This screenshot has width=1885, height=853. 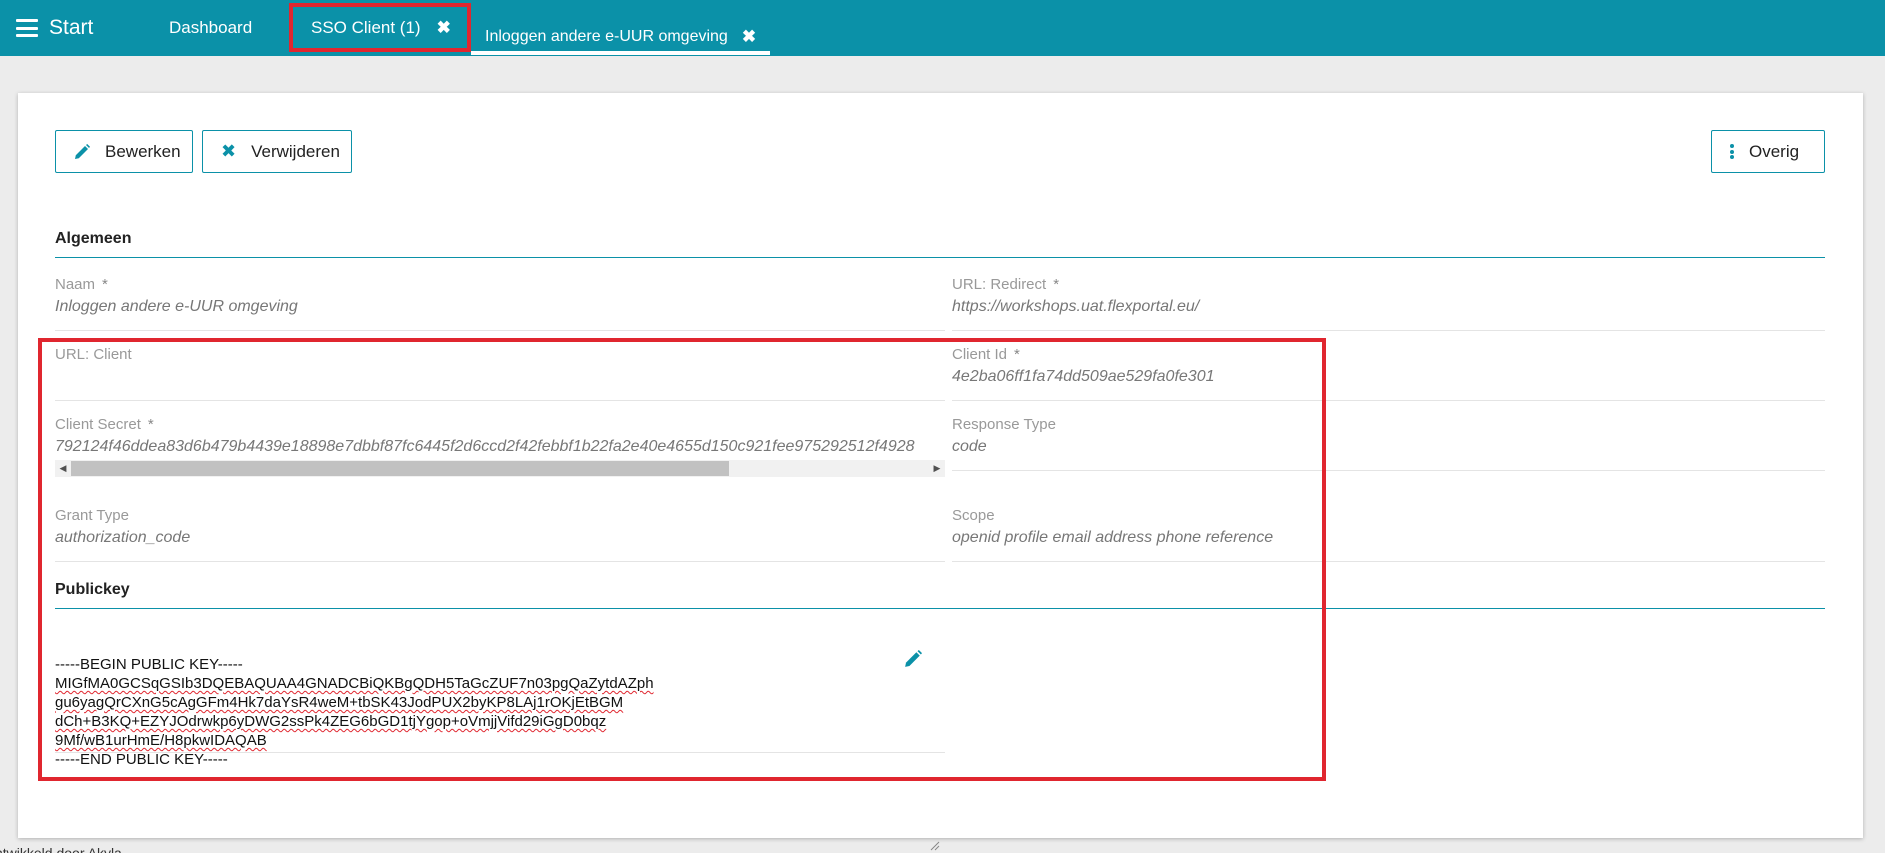 What do you see at coordinates (141, 759) in the screenshot?
I see `publickey-line: -----END PUBLIC KEY-----` at bounding box center [141, 759].